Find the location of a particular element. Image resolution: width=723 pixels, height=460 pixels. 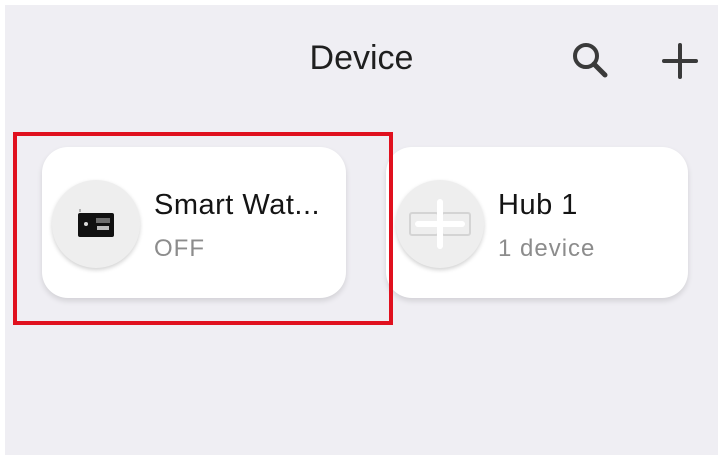

device-avatar is located at coordinates (96, 224).